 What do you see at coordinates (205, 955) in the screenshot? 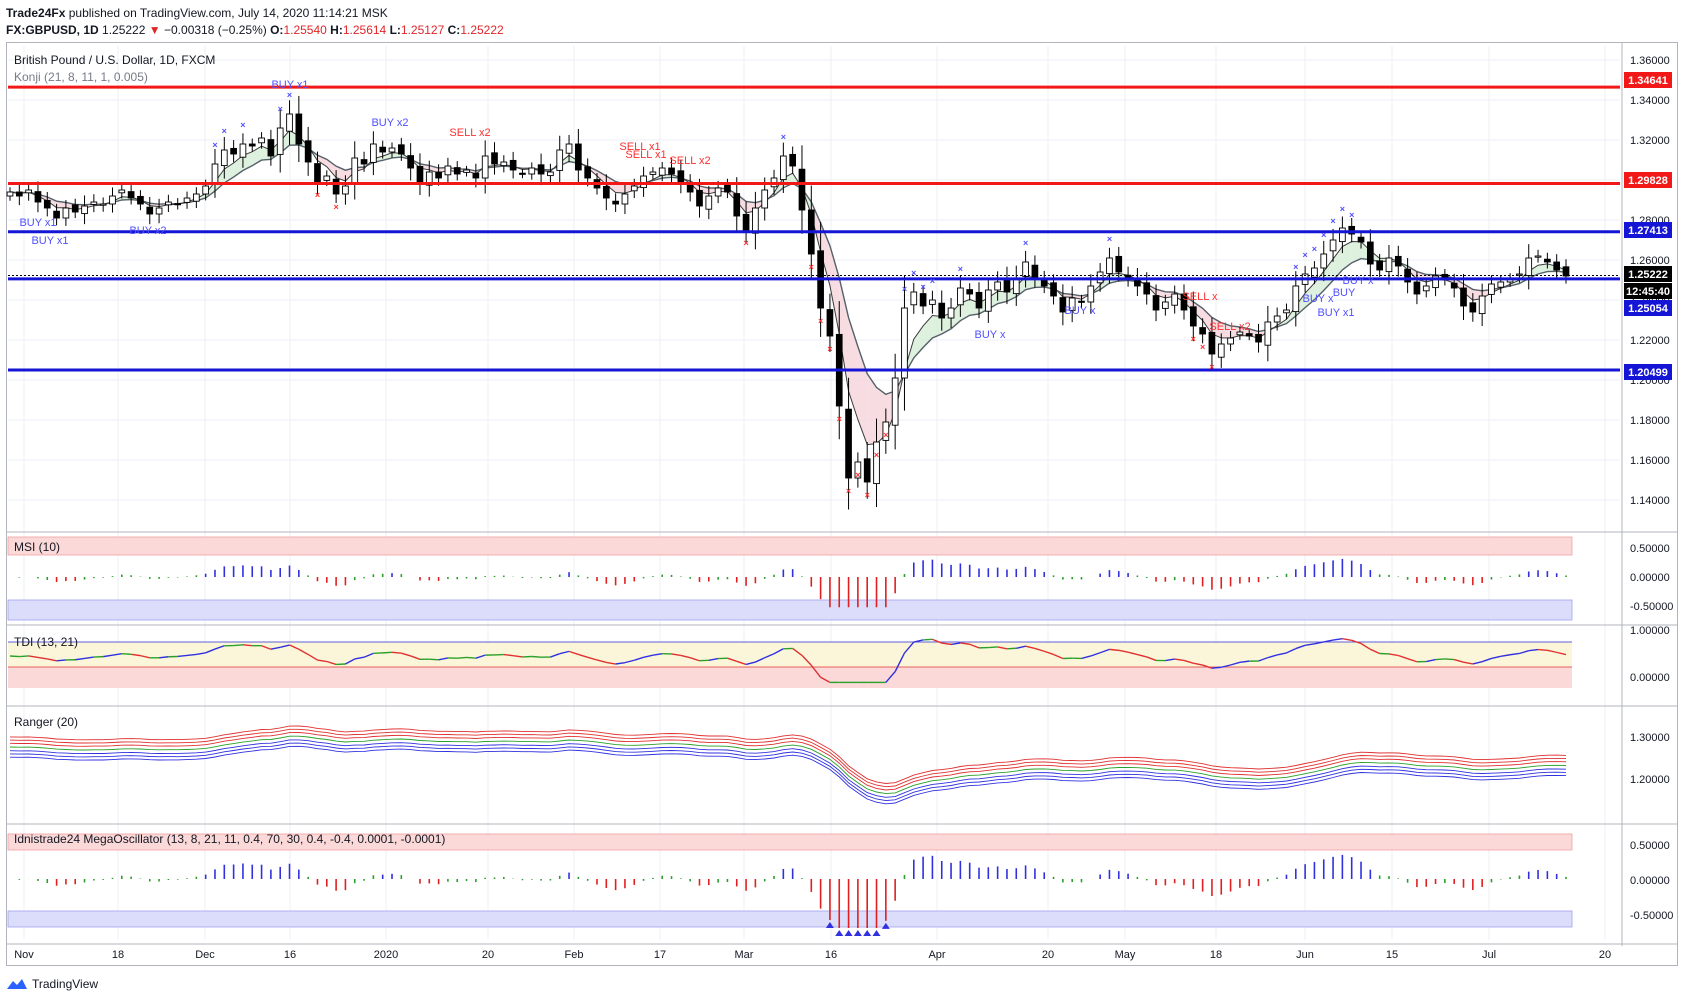
I see `time-tick: Dec` at bounding box center [205, 955].